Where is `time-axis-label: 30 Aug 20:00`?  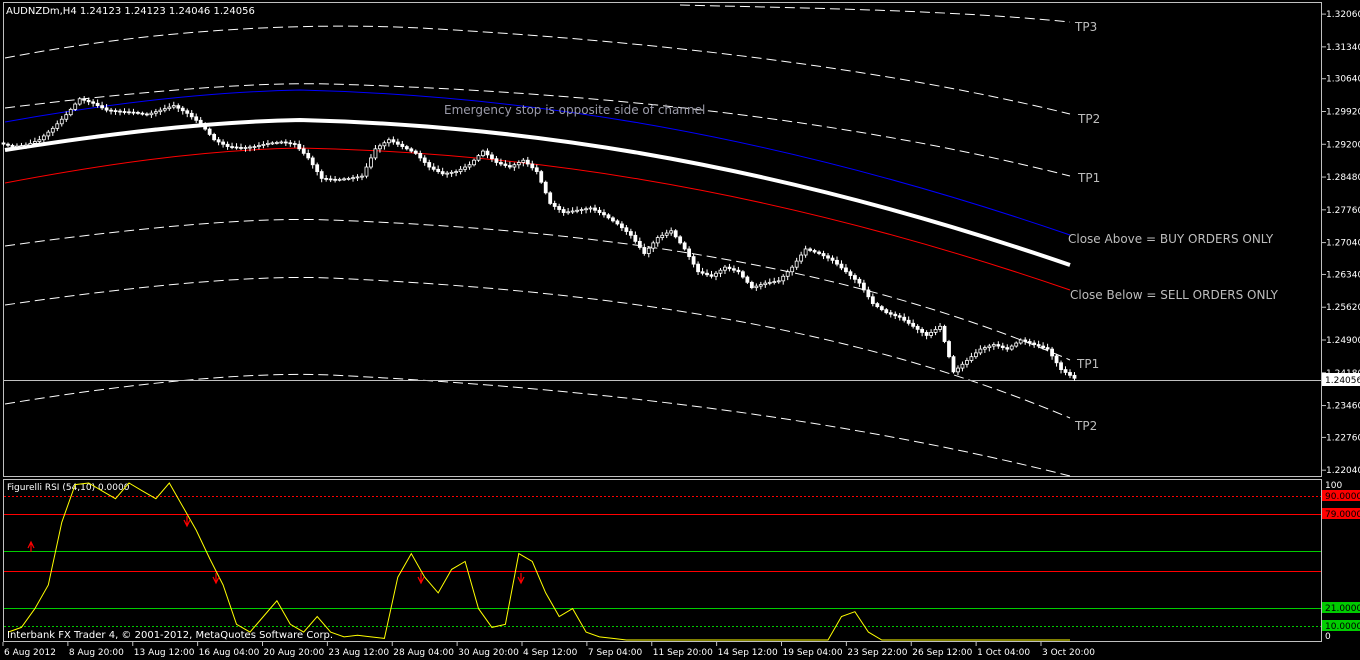
time-axis-label: 30 Aug 20:00 is located at coordinates (488, 653).